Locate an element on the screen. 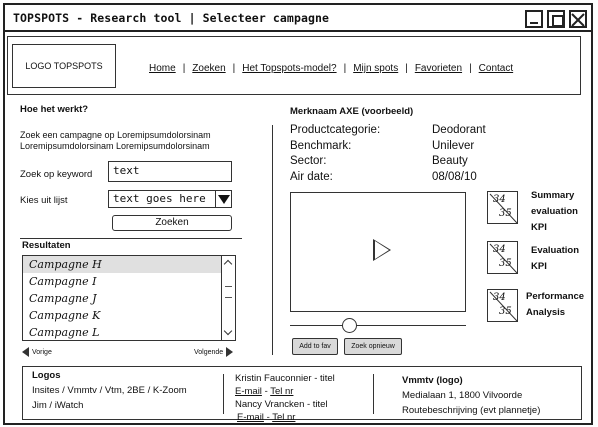 The image size is (598, 427). kpi-evaluation-label: Evaluation KPI is located at coordinates (555, 259).